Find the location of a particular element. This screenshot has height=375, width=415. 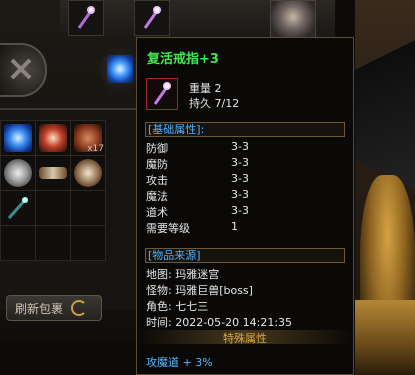

golden-statue-base is located at coordinates (385, 337).